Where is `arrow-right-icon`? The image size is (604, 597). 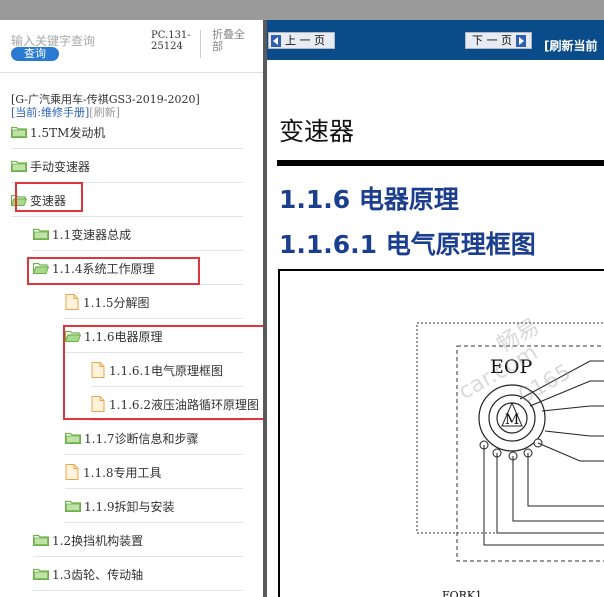
arrow-right-icon is located at coordinates (521, 40).